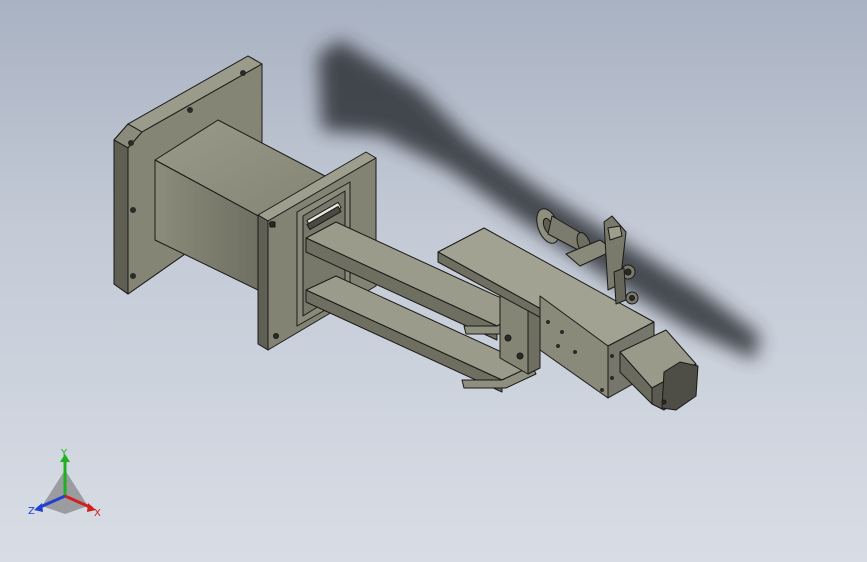 Image resolution: width=867 pixels, height=562 pixels. I want to click on orientation-triad: Y X Z, so click(65, 486).